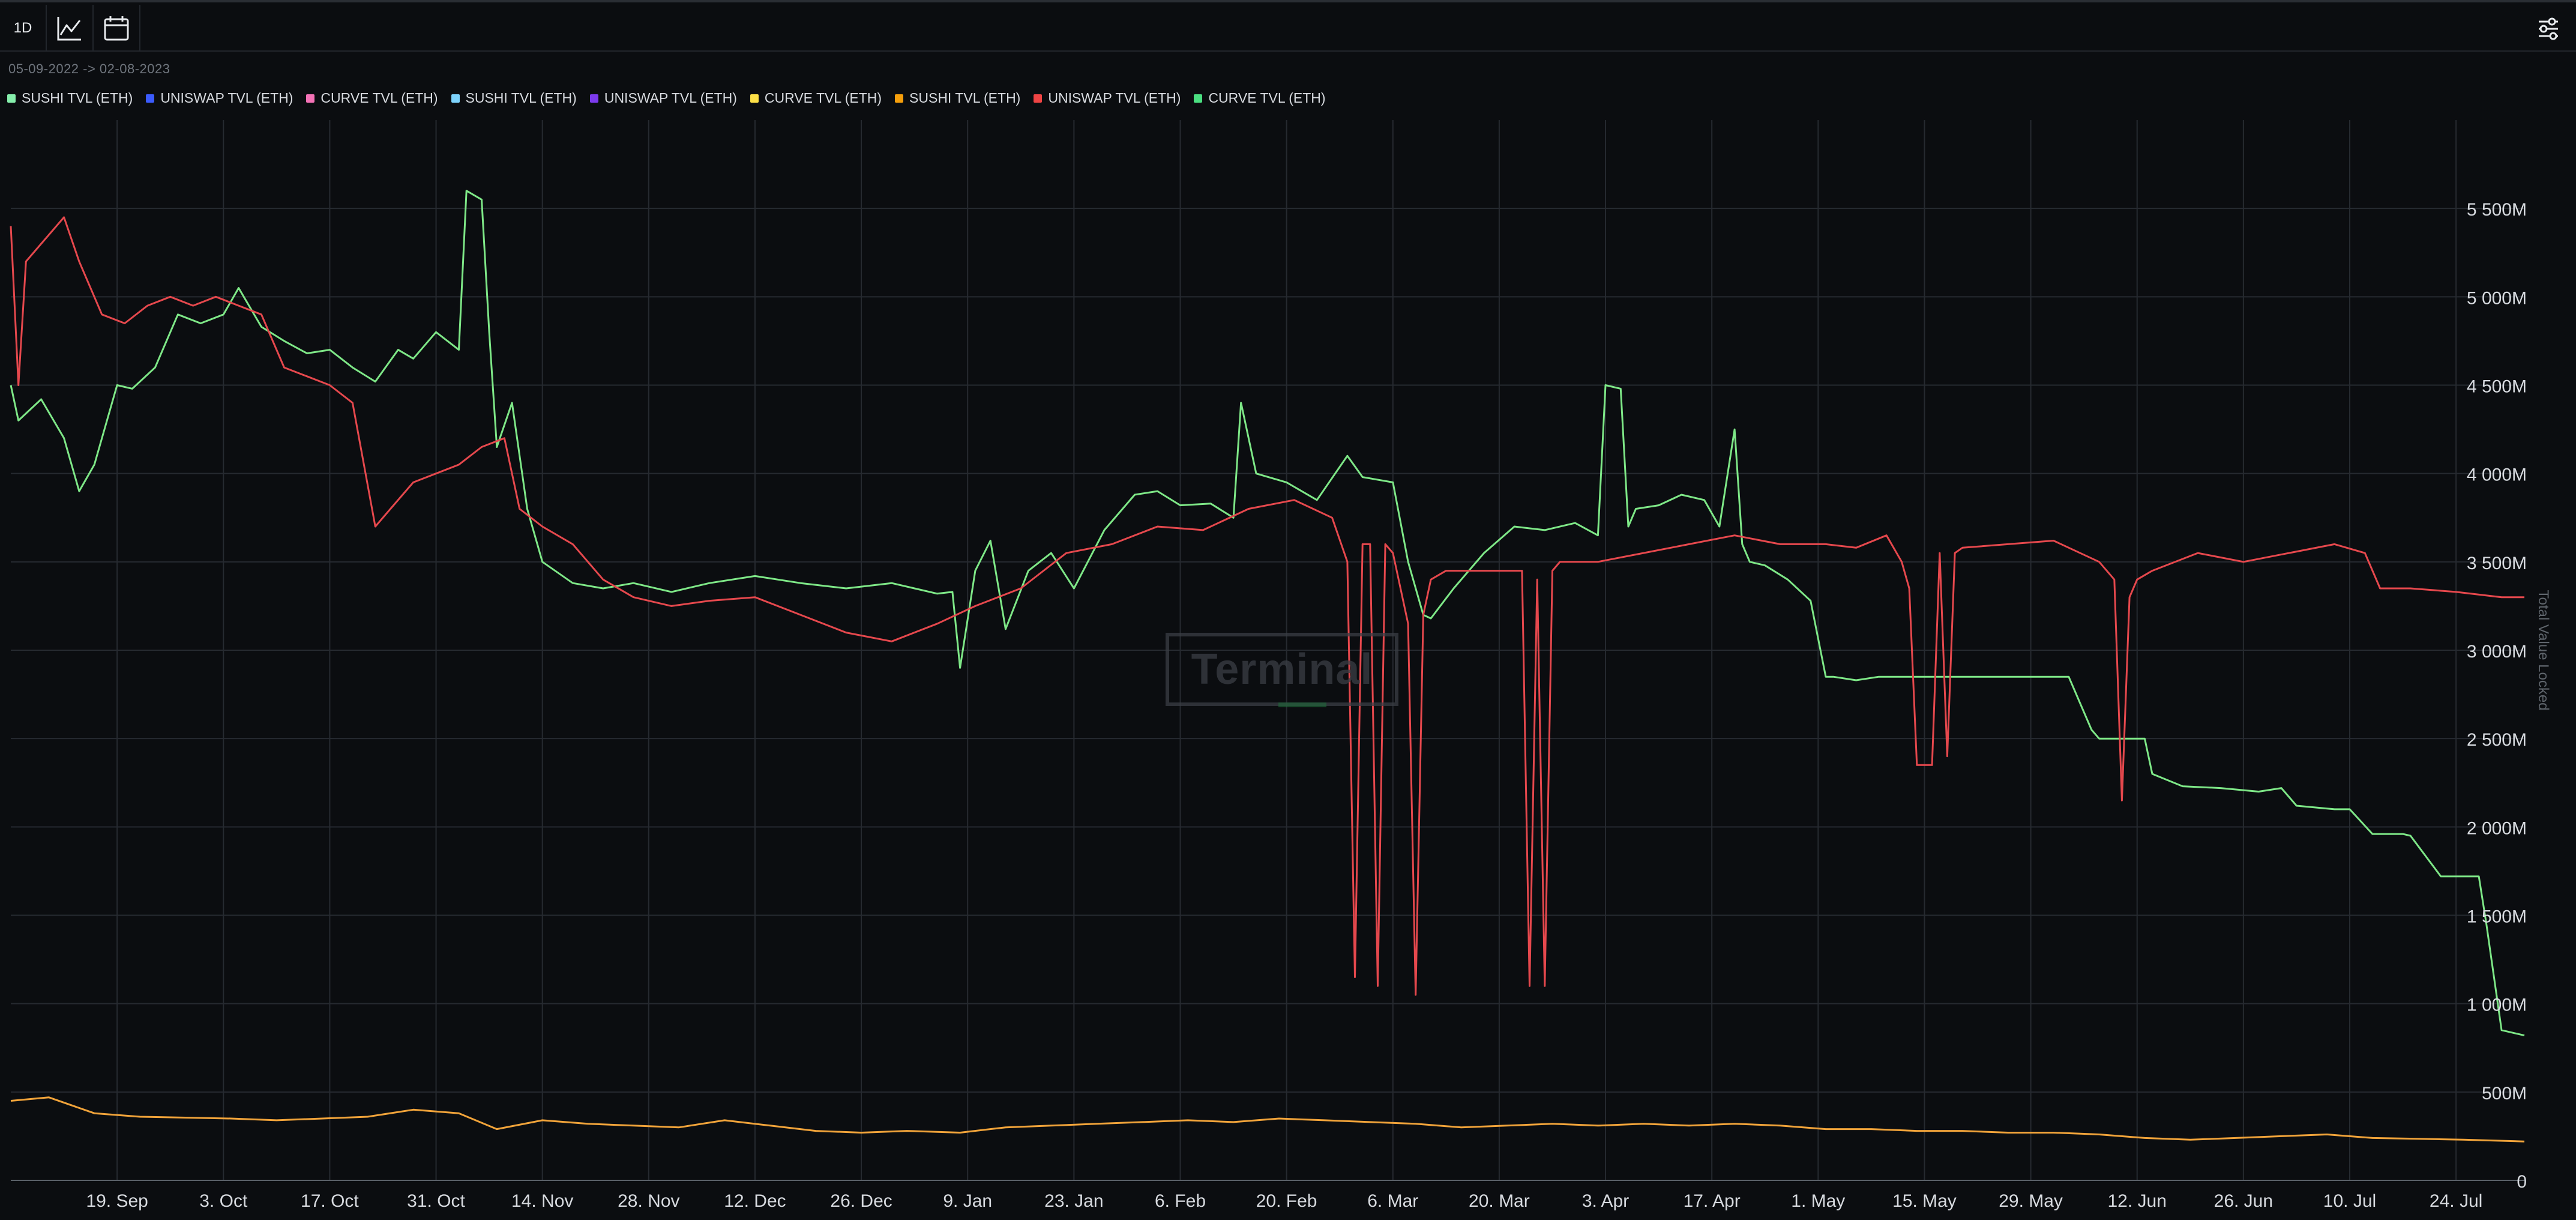  Describe the element at coordinates (2497, 563) in the screenshot. I see `y-tick-label: 3 500M` at that location.